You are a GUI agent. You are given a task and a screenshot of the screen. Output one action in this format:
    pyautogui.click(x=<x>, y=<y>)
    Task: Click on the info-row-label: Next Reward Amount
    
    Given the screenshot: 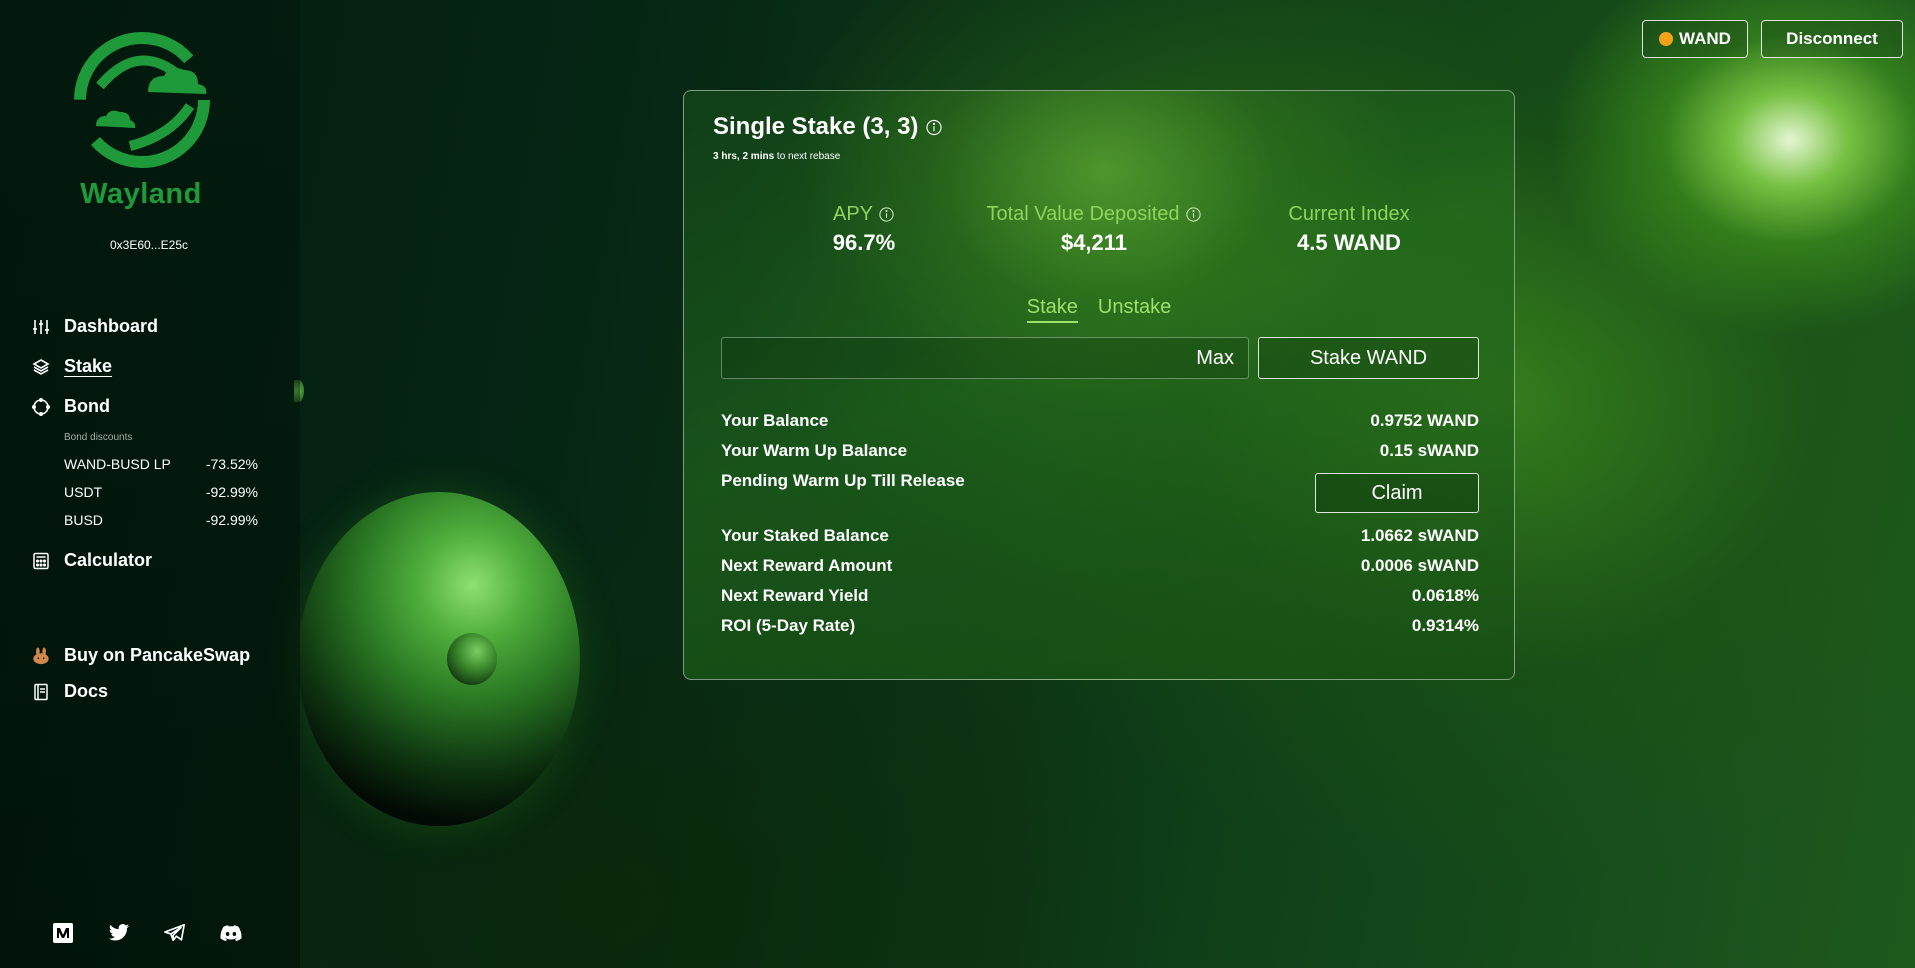 What is the action you would take?
    pyautogui.click(x=807, y=565)
    